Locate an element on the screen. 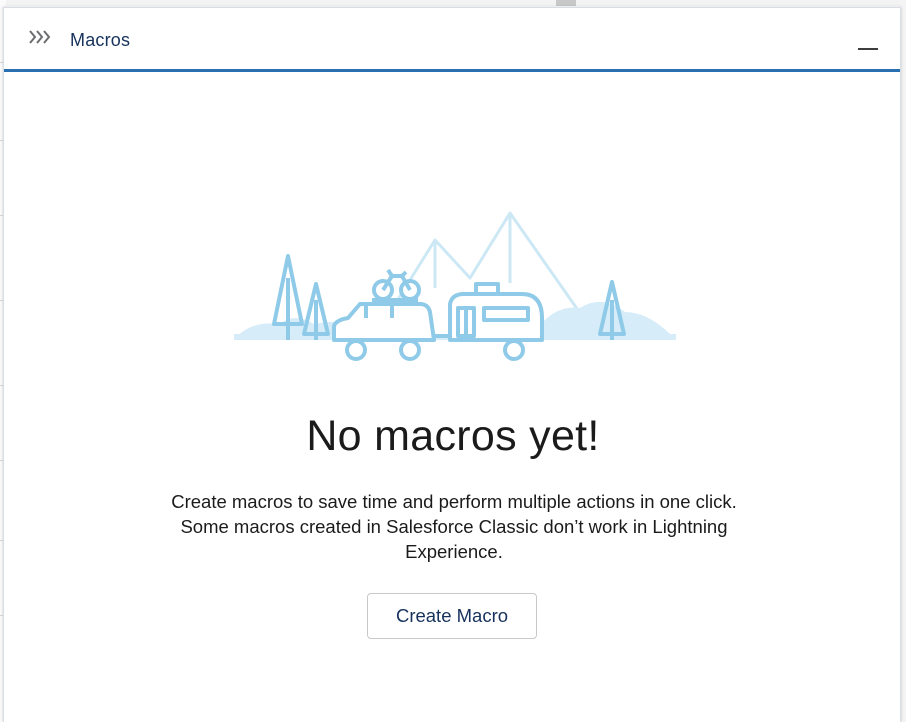  minimize-button is located at coordinates (869, 41).